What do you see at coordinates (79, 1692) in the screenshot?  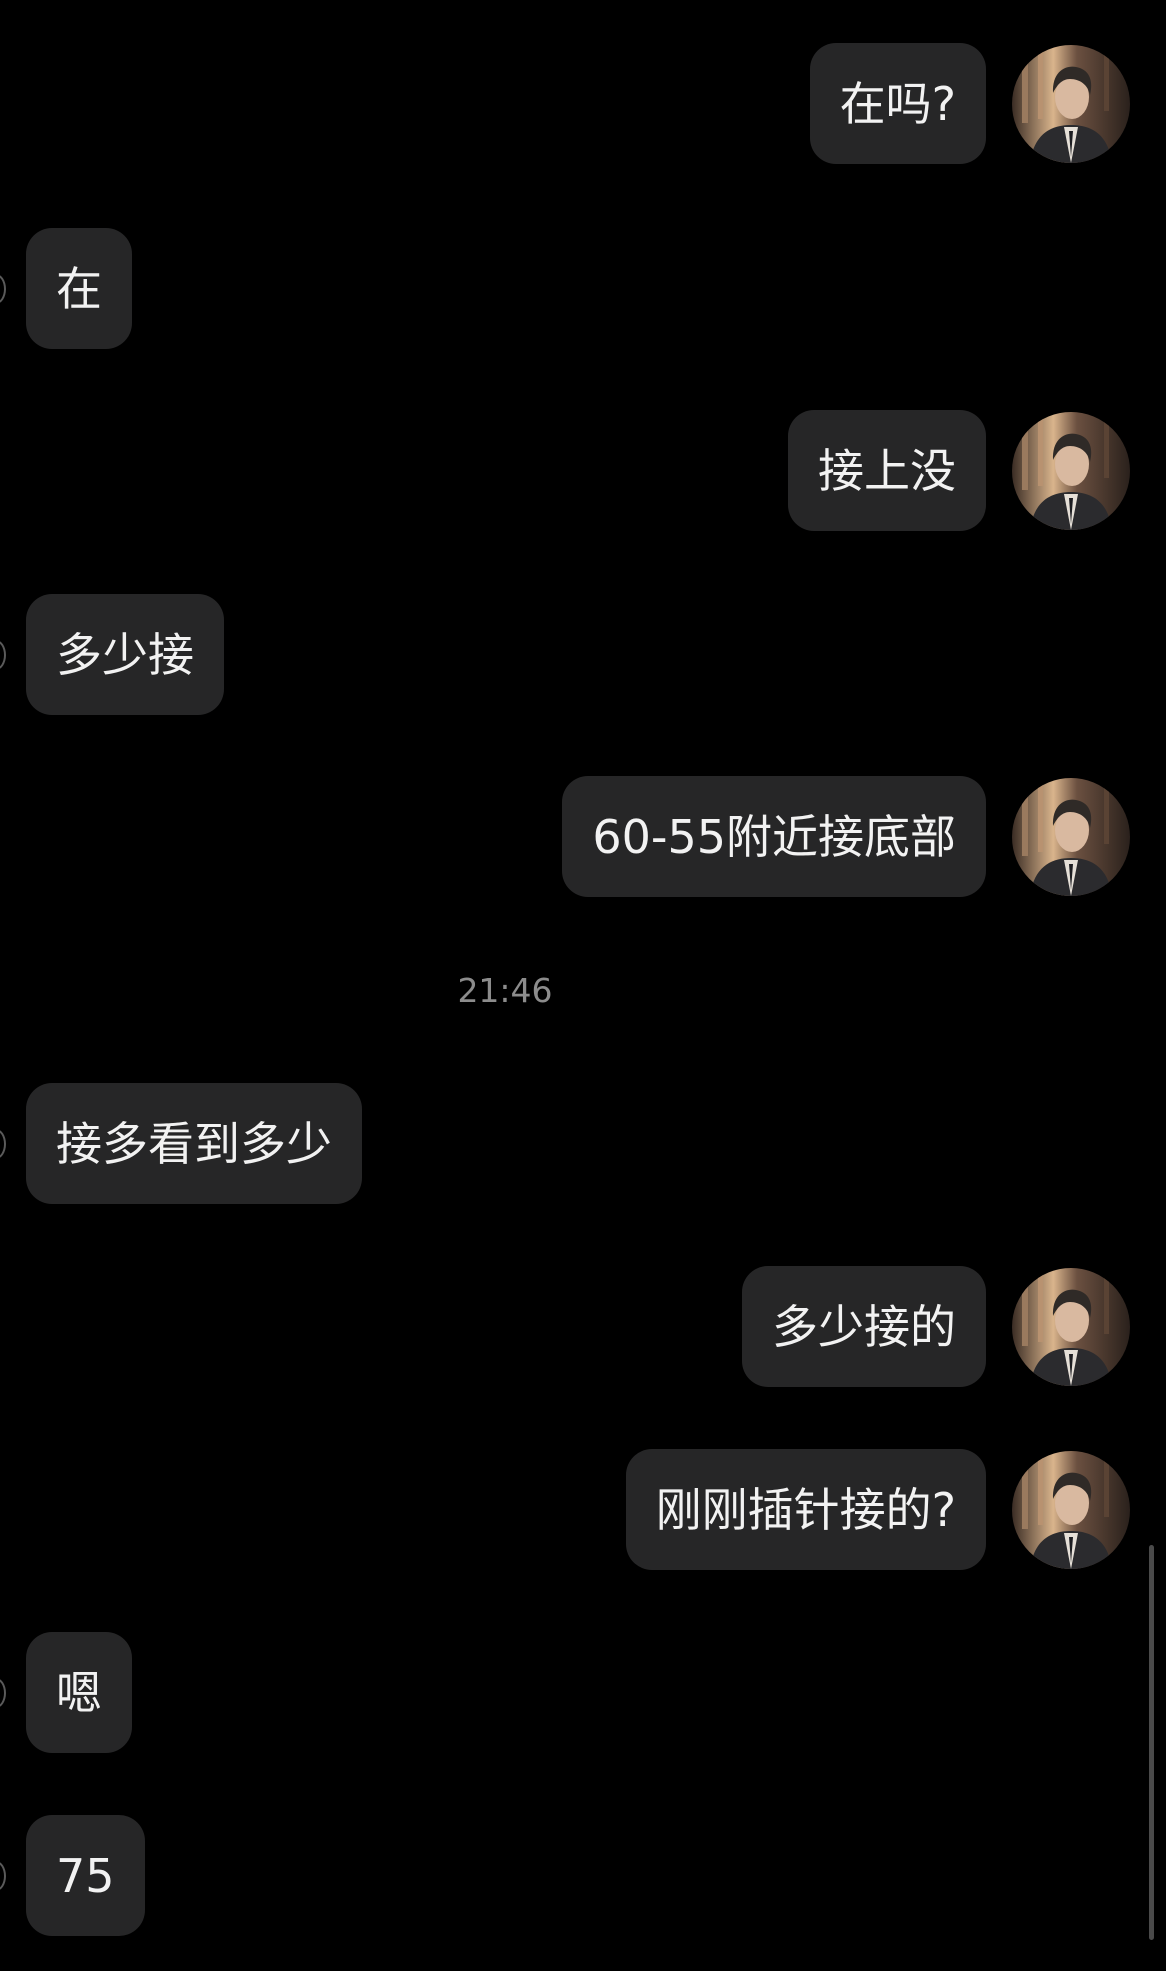 I see `message-bubble-incoming: 嗯` at bounding box center [79, 1692].